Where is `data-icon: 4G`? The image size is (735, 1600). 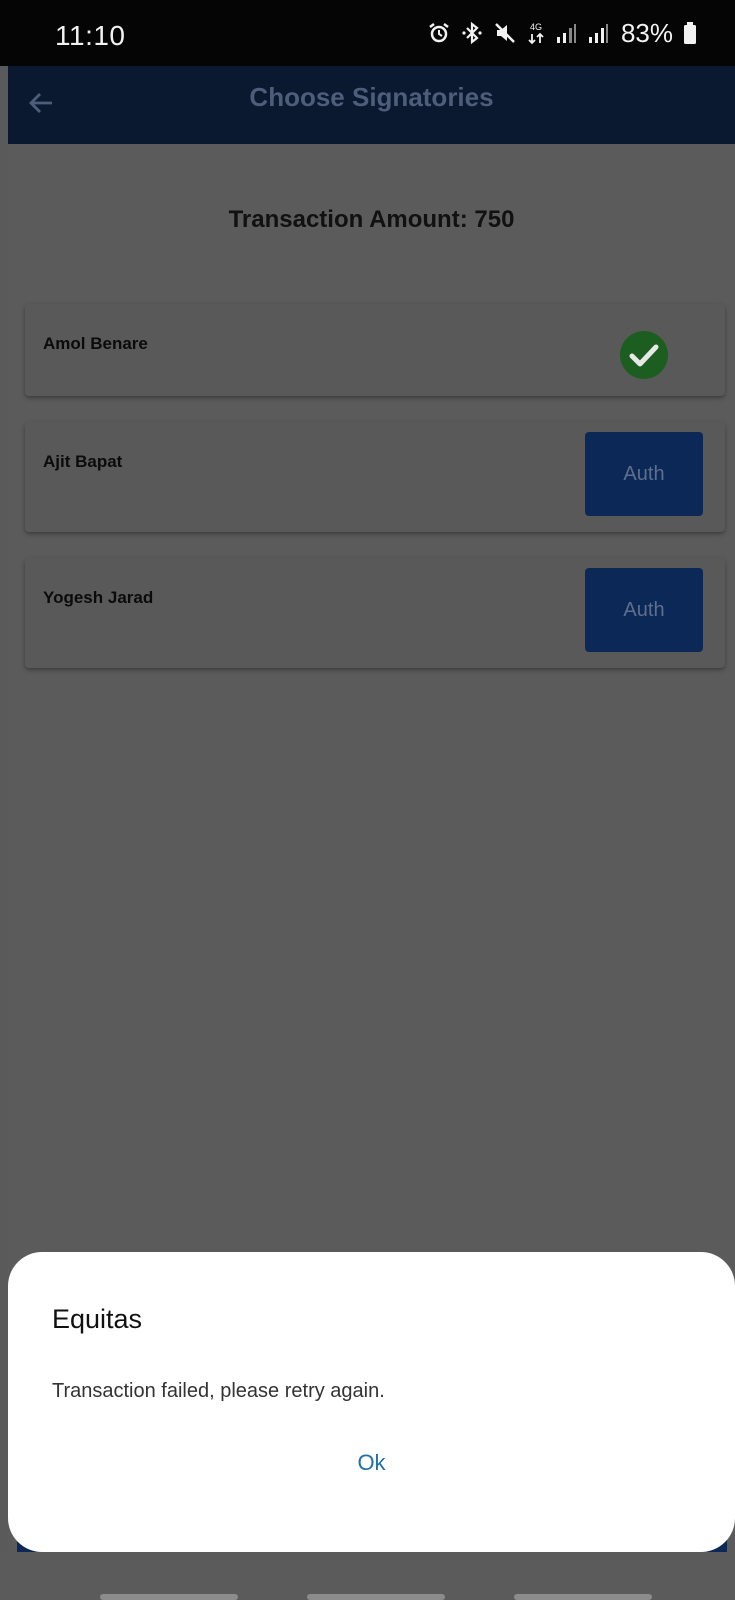 data-icon: 4G is located at coordinates (536, 33).